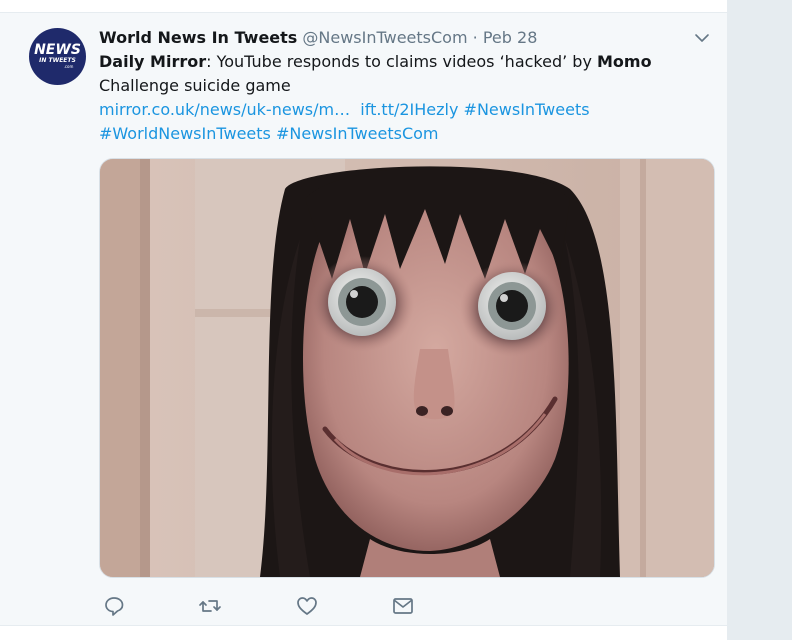  What do you see at coordinates (210, 606) in the screenshot?
I see `retweet-icon` at bounding box center [210, 606].